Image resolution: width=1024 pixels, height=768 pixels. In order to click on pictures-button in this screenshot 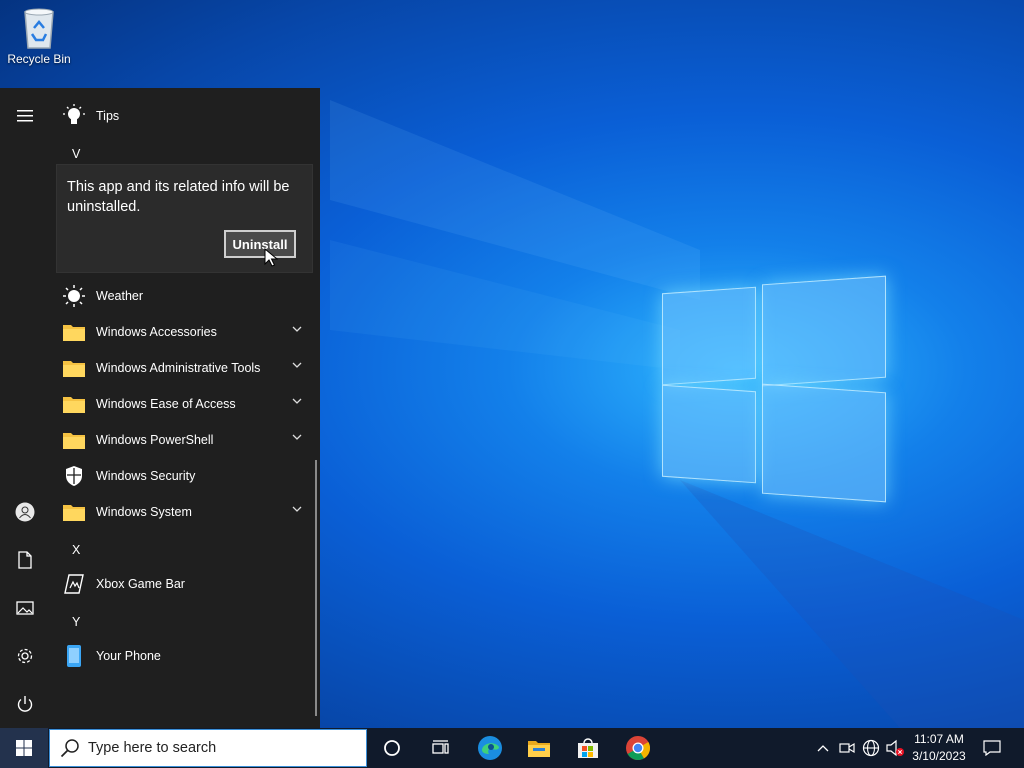, I will do `click(25, 608)`.